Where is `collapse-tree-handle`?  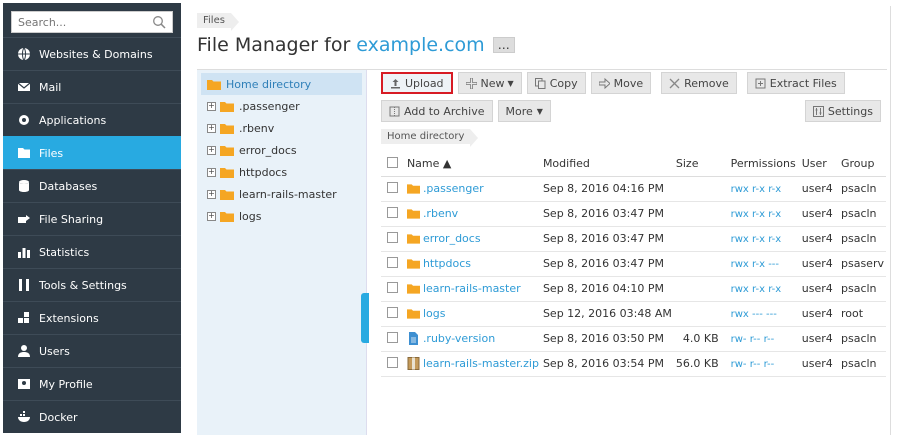
collapse-tree-handle is located at coordinates (365, 318).